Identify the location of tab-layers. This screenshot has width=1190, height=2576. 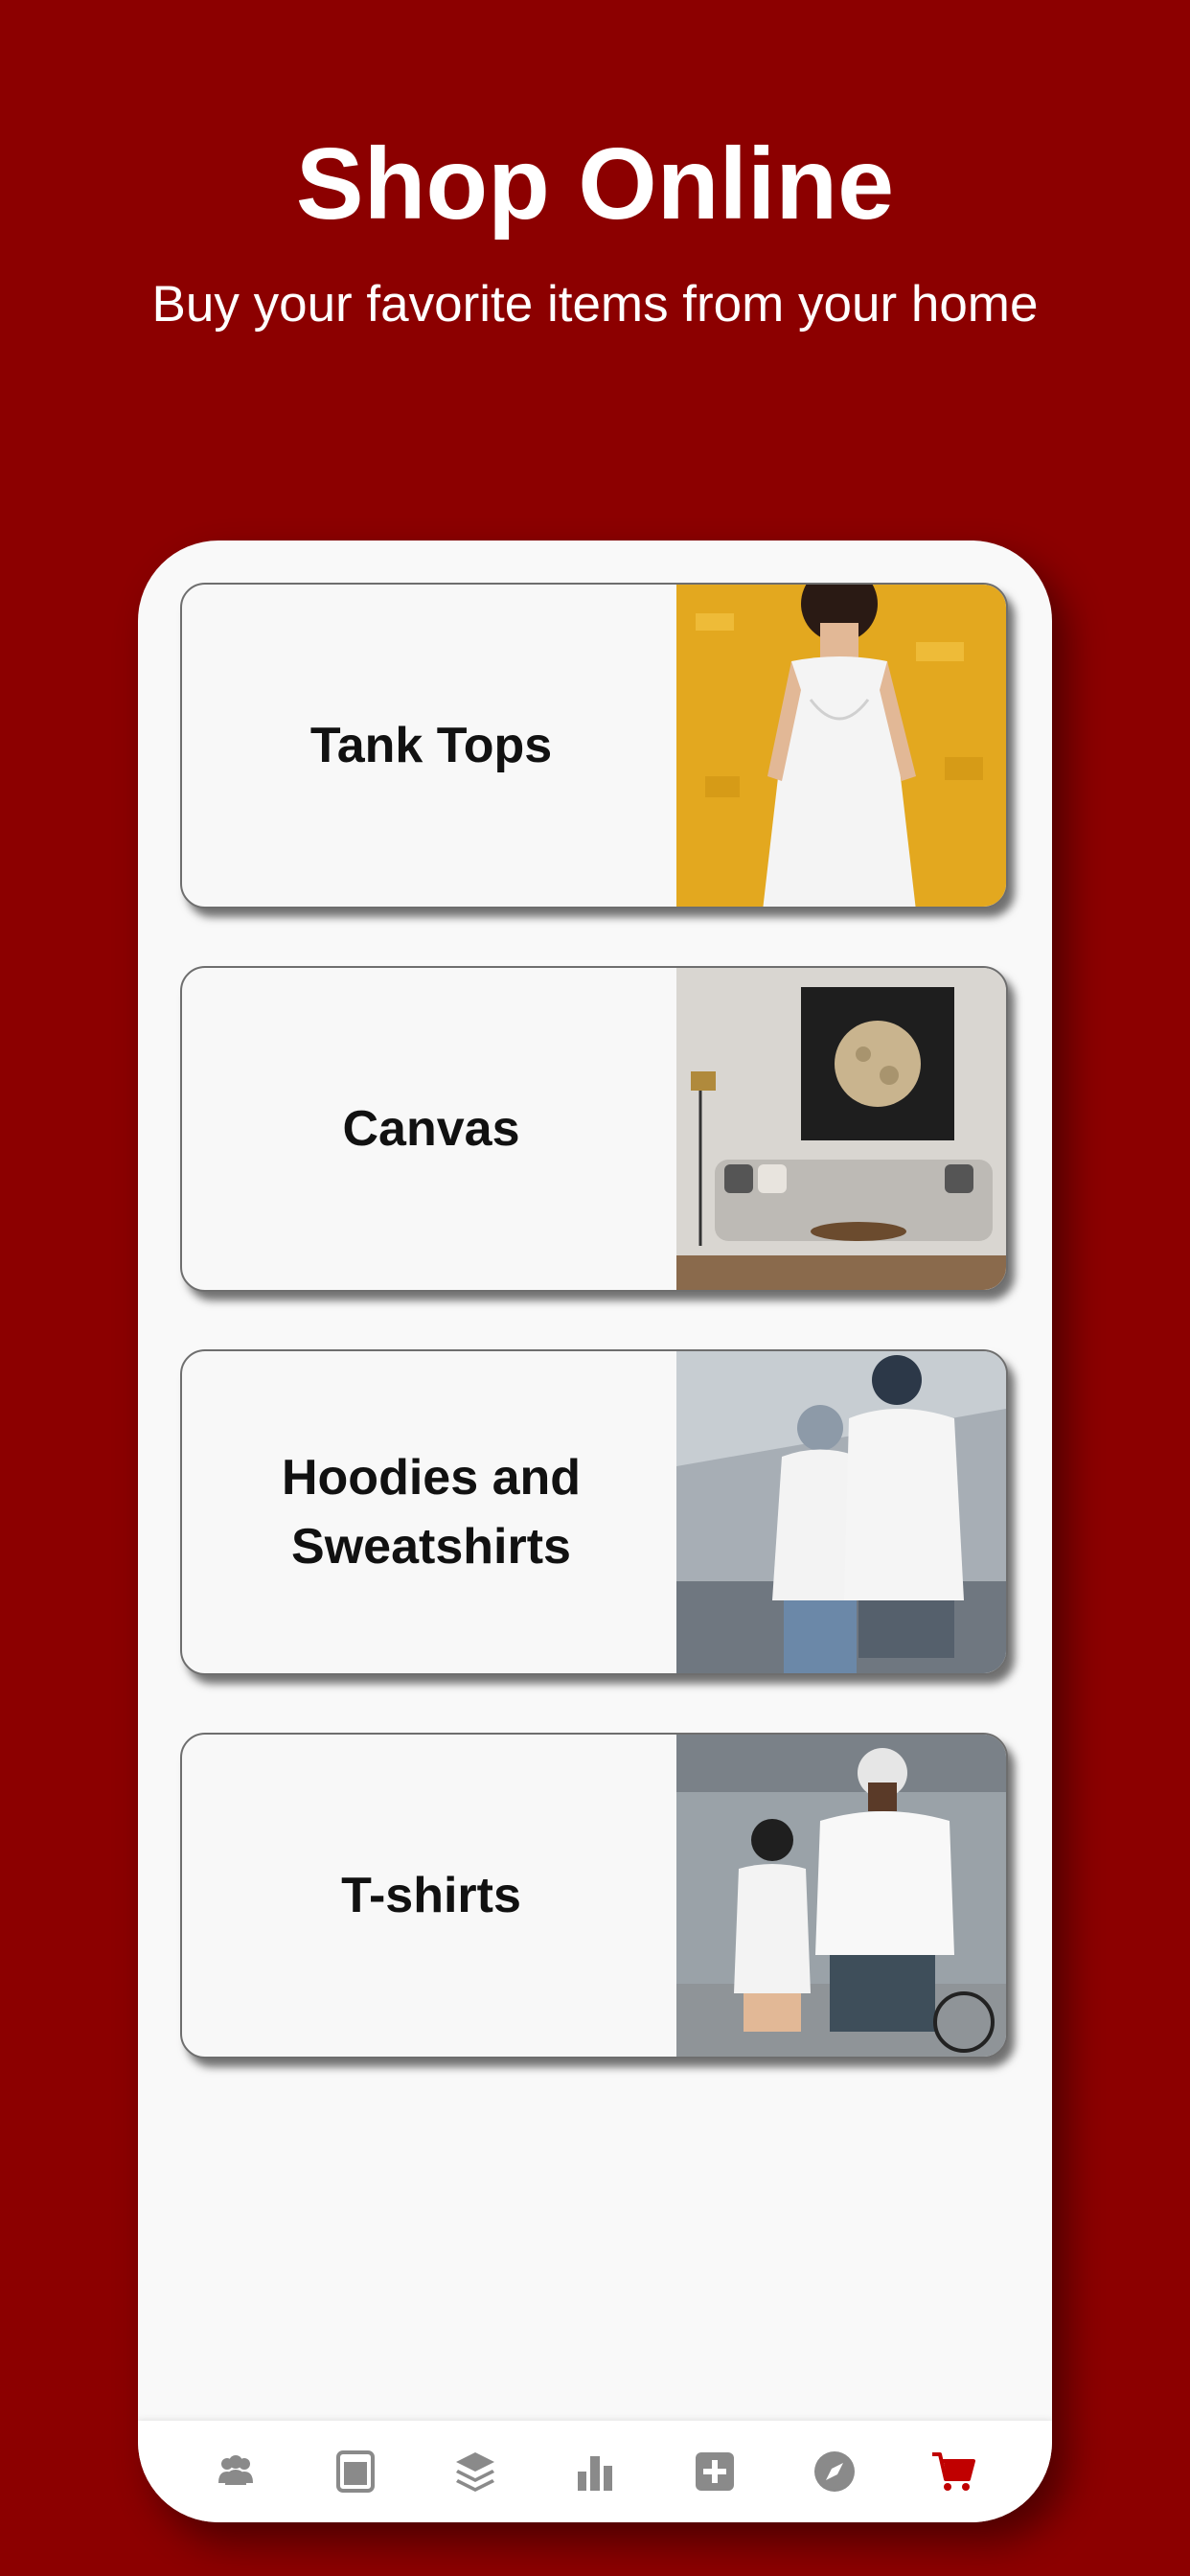
(475, 2471).